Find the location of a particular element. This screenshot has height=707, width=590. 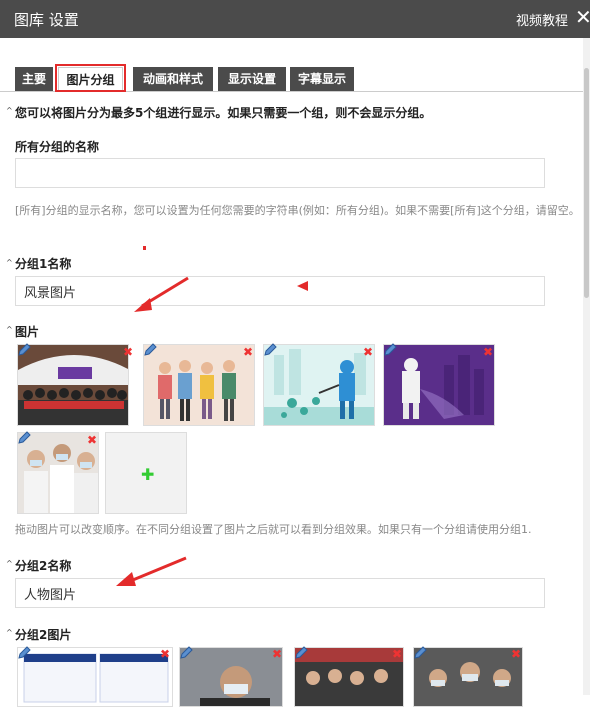

dialog-header: 图库 设置 视频教程 ✕ is located at coordinates (295, 19).